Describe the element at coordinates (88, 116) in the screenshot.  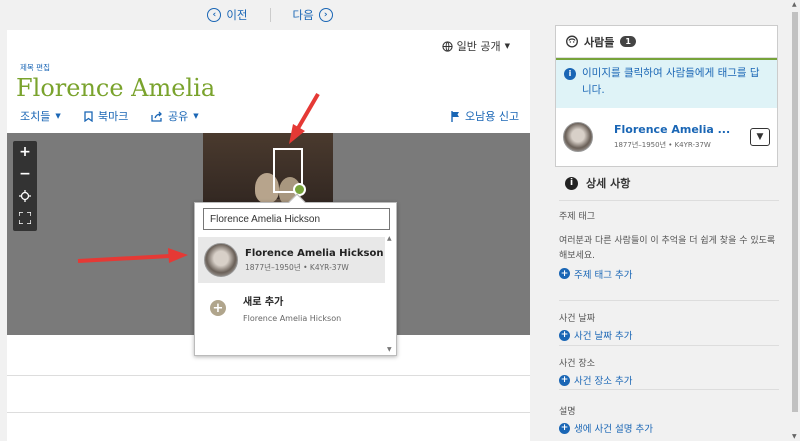
I see `bookmark-icon` at that location.